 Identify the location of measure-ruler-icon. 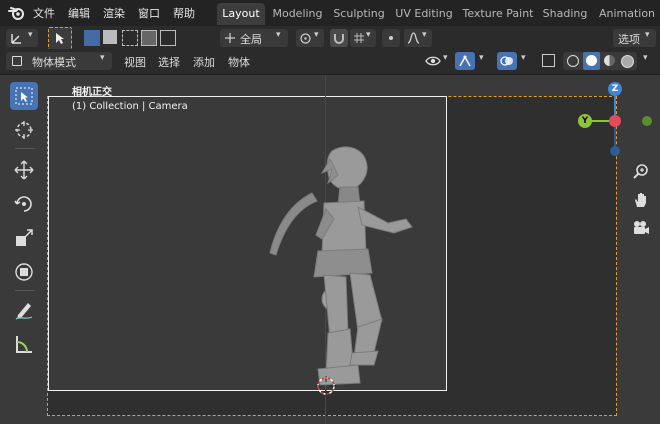
(24, 344).